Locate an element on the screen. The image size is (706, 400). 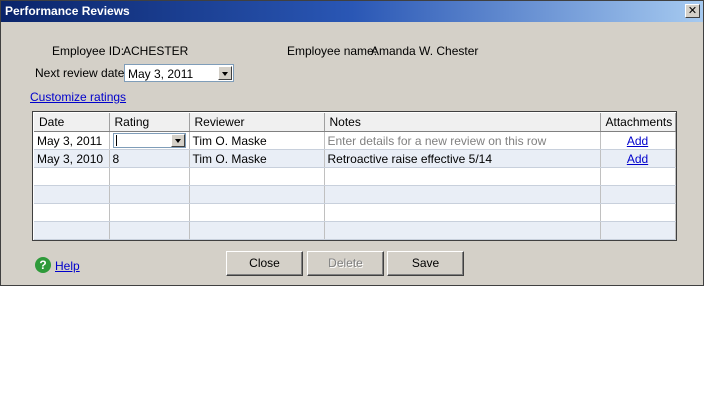
window-title: Performance Reviews is located at coordinates (67, 11).